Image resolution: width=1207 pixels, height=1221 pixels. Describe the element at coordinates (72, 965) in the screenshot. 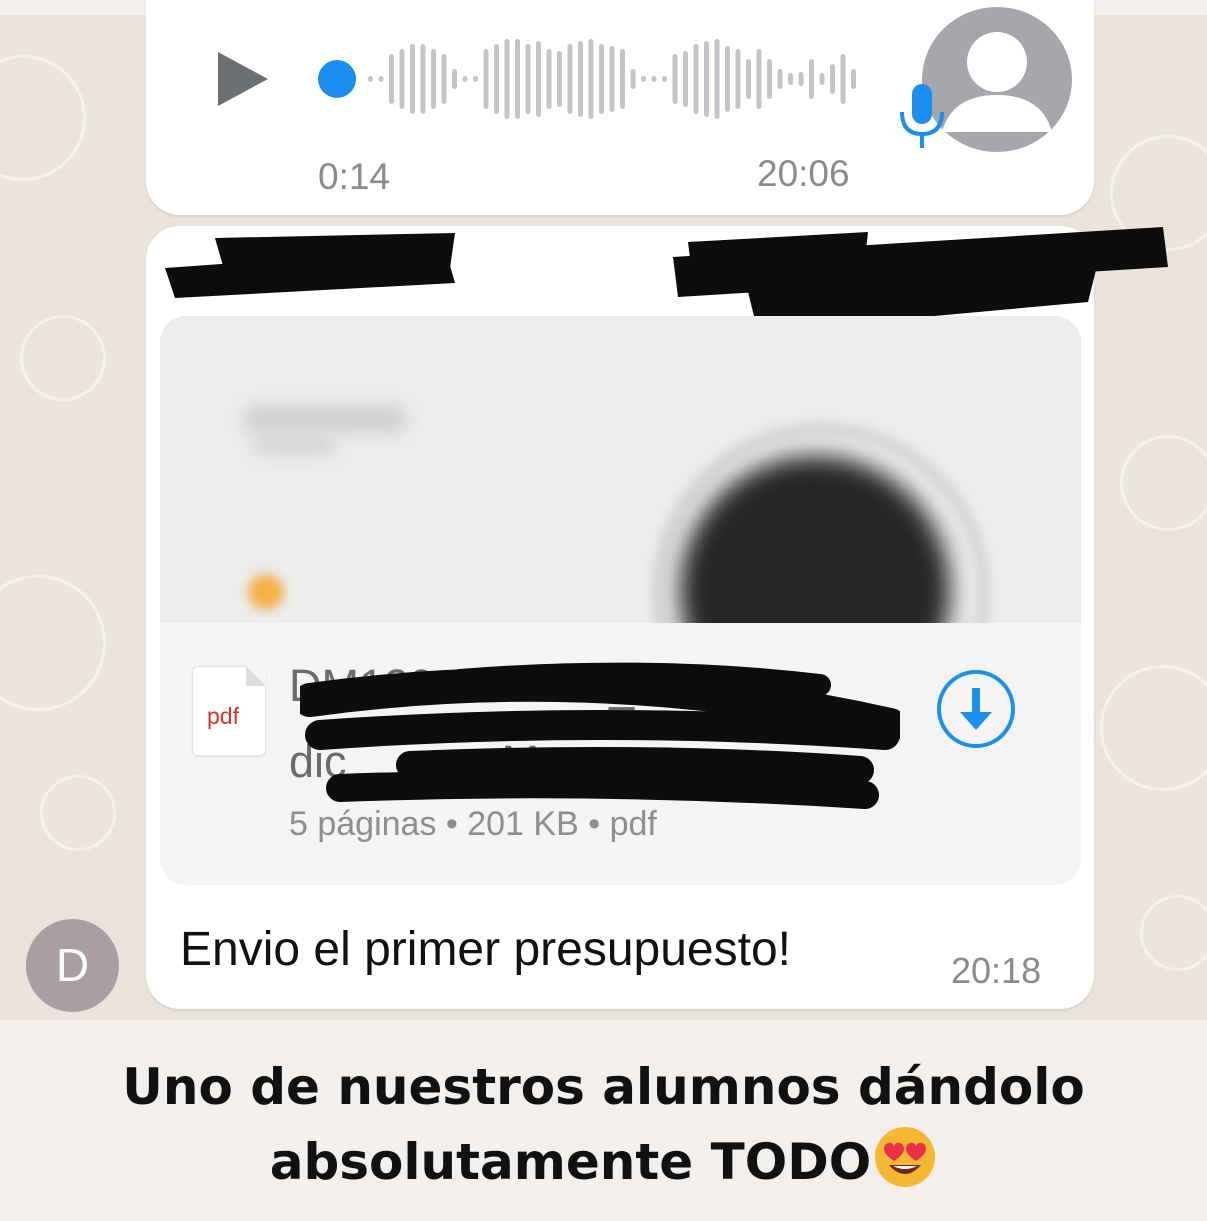

I see `sender-avatar: D` at that location.